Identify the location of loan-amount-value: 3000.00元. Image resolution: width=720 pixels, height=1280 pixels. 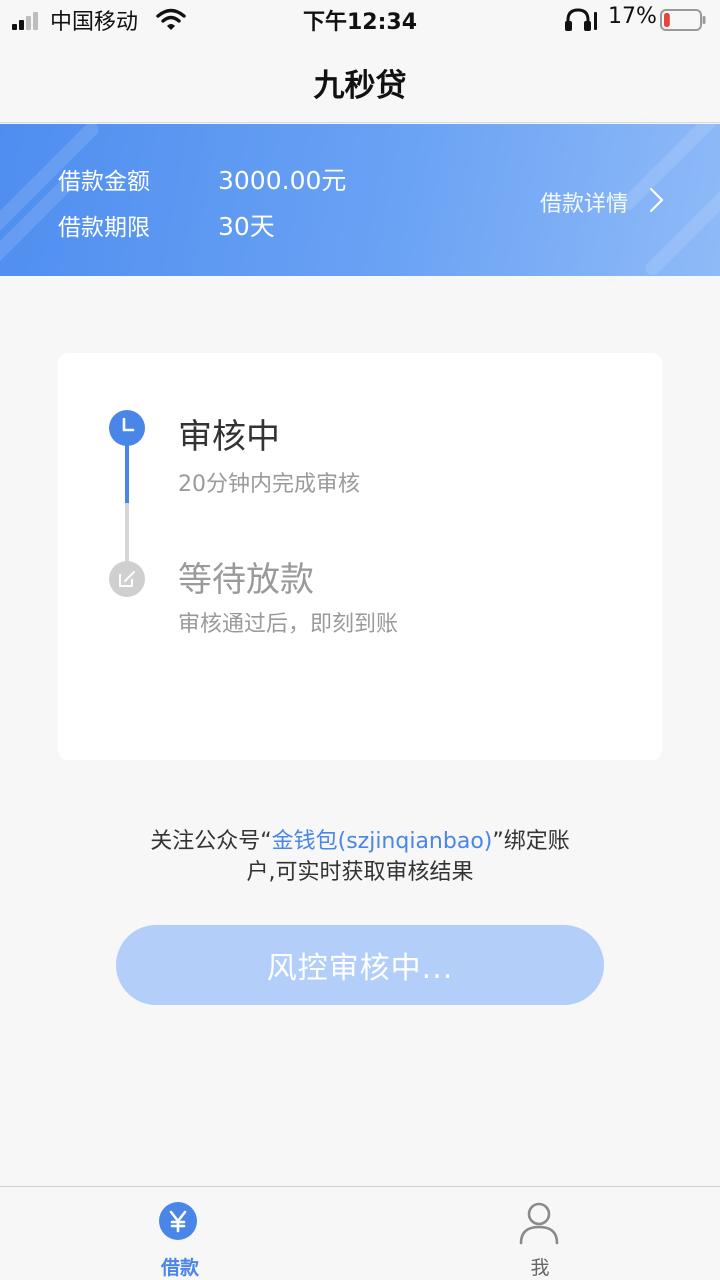
(282, 180).